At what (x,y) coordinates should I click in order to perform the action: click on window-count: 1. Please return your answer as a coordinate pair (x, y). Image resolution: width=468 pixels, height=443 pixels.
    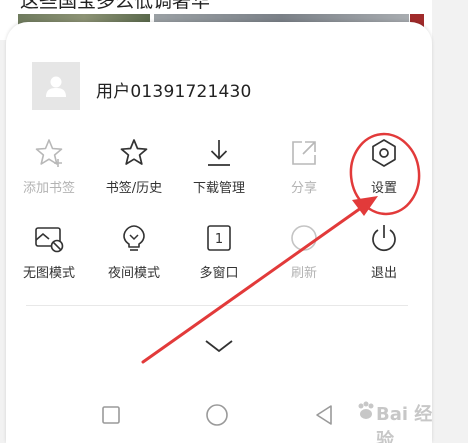
    Looking at the image, I should click on (219, 239).